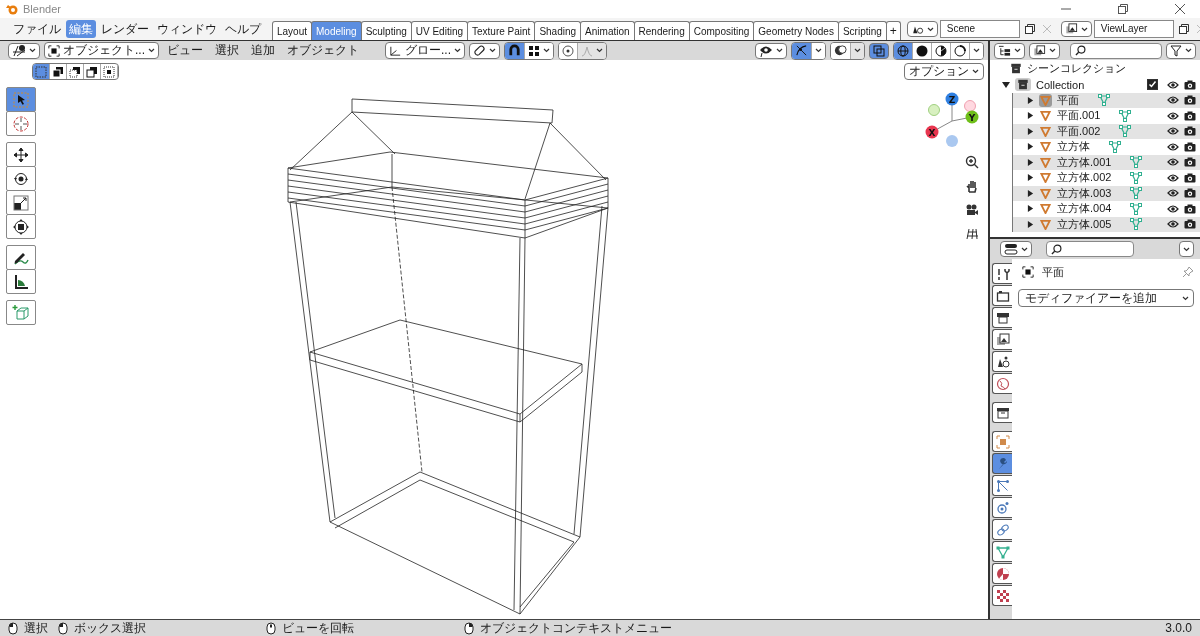 The image size is (1200, 636). I want to click on intersect-select-mode-button, so click(109, 71).